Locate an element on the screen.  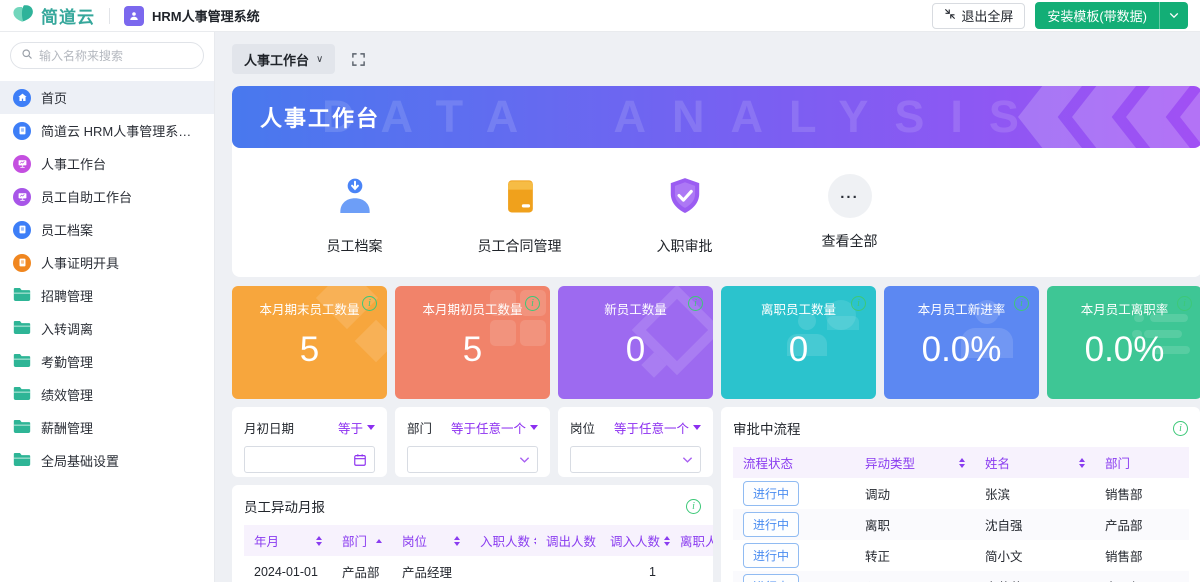
jiandaoyun-logo: 简道云 is located at coordinates (53, 16).